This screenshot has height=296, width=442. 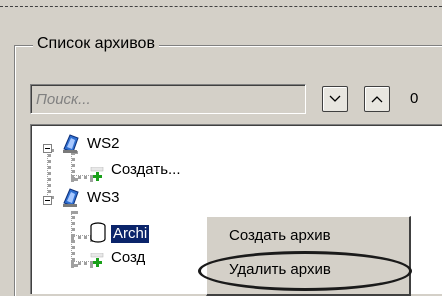 What do you see at coordinates (98, 232) in the screenshot?
I see `database-icon` at bounding box center [98, 232].